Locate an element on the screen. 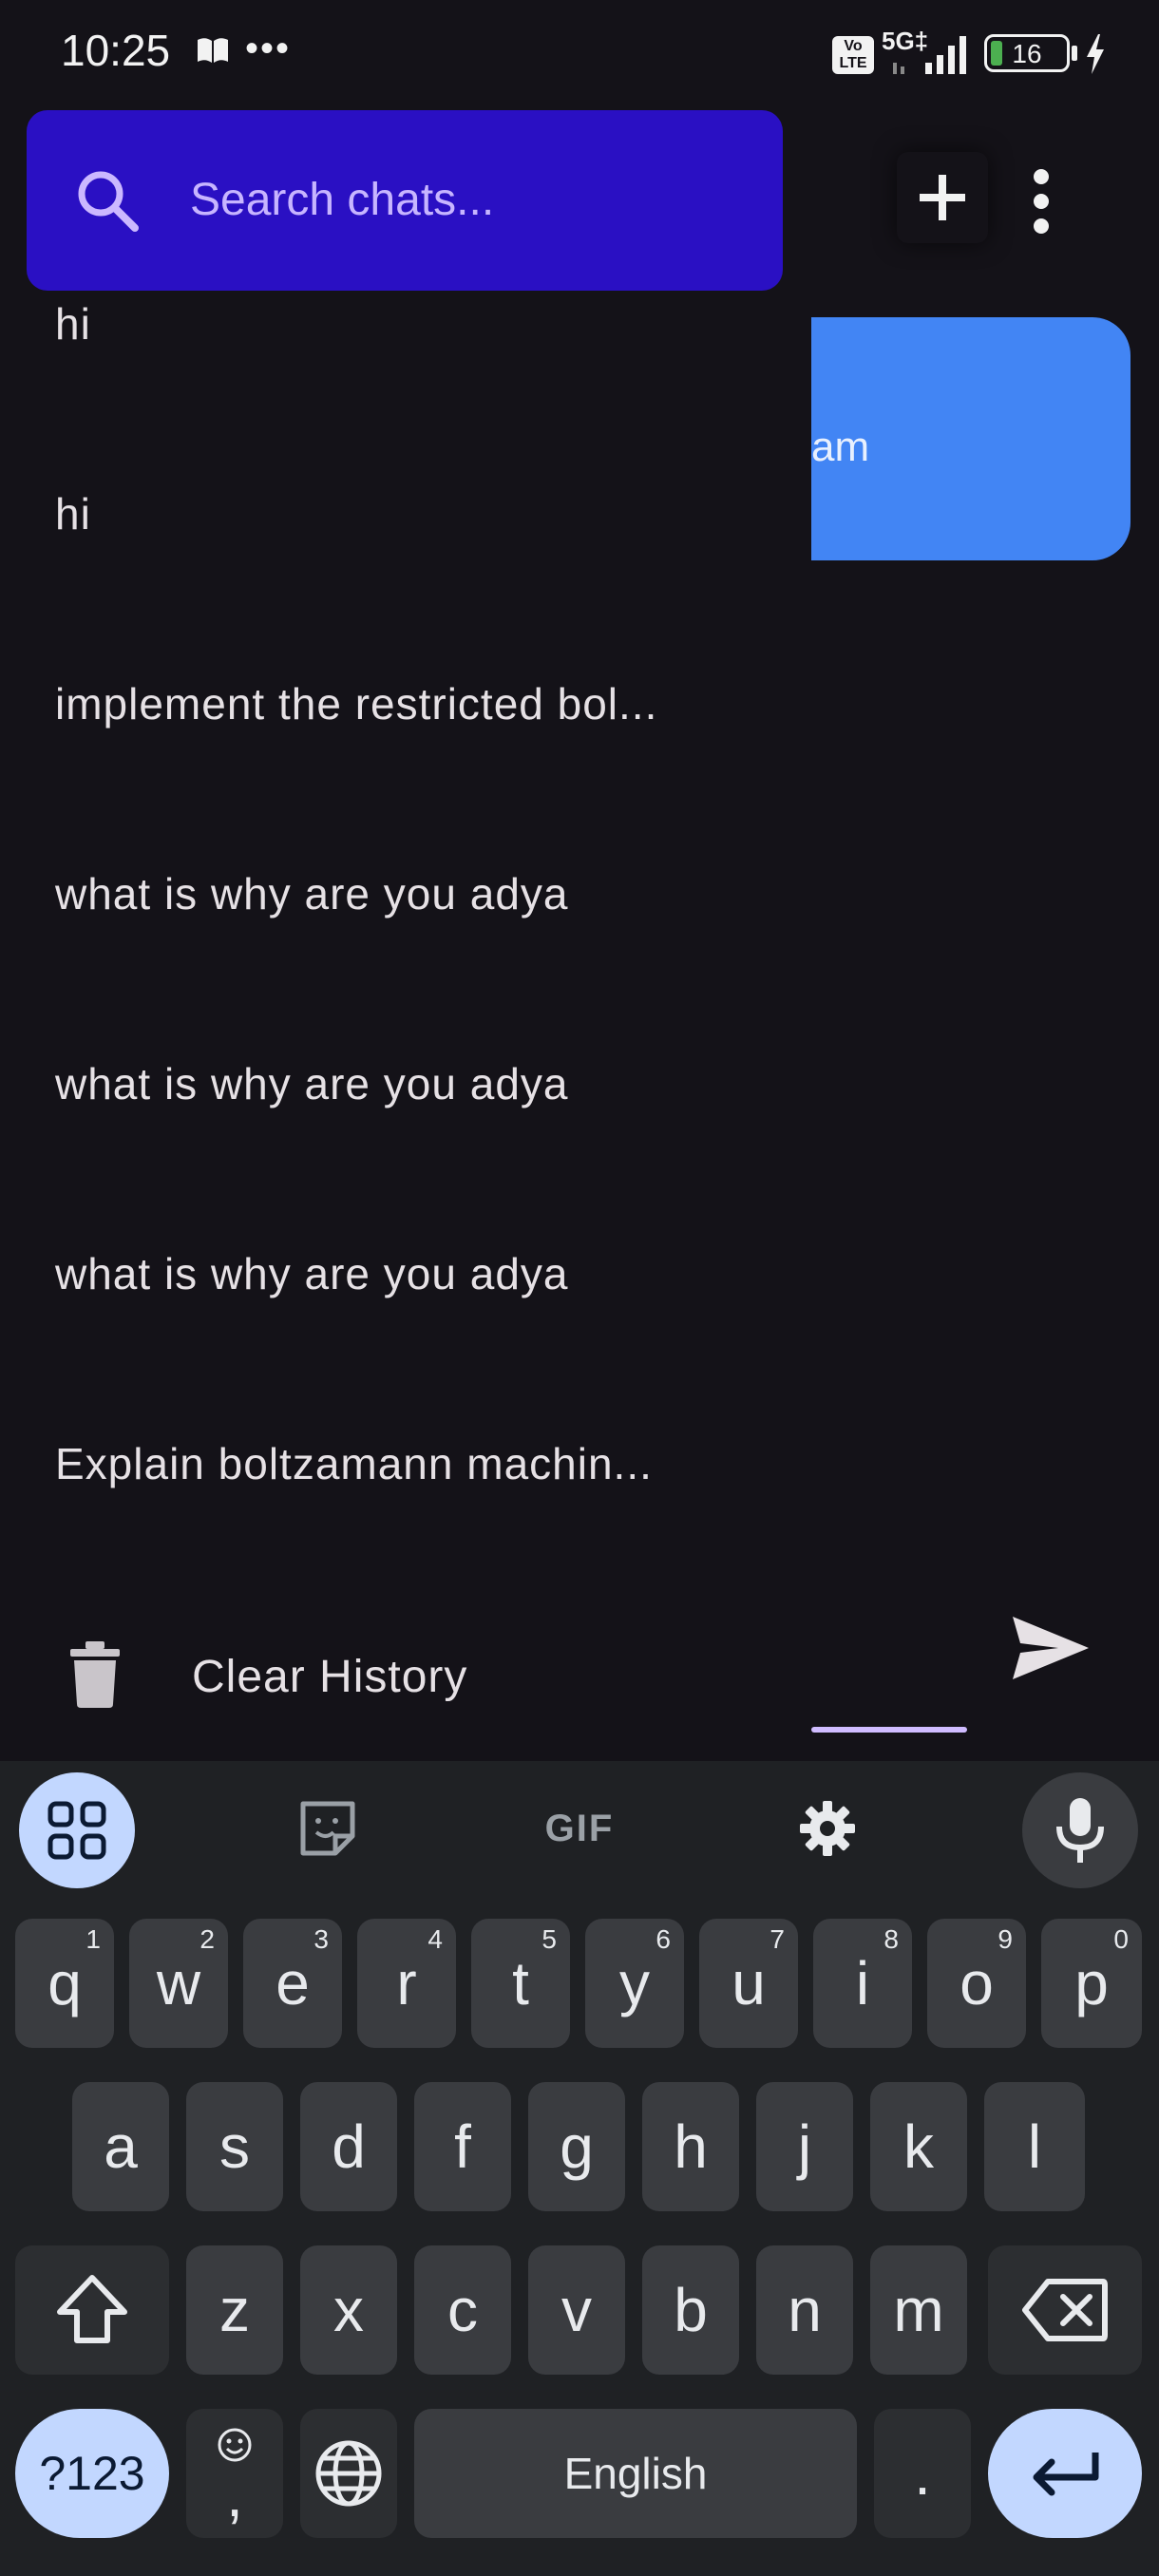 The width and height of the screenshot is (1159, 2576). key-t: t5 is located at coordinates (520, 1983).